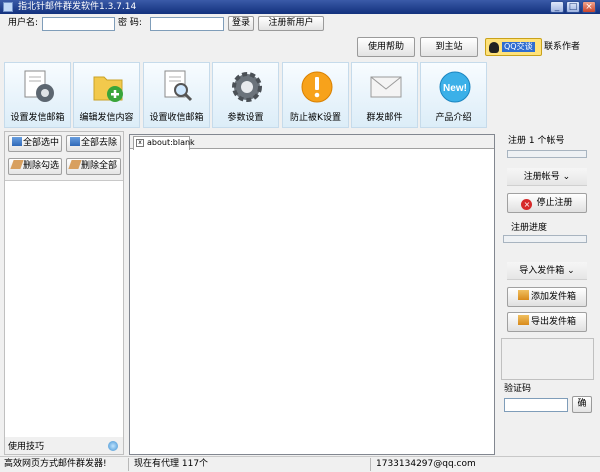 This screenshot has height=472, width=600. I want to click on register-count-bar, so click(547, 154).